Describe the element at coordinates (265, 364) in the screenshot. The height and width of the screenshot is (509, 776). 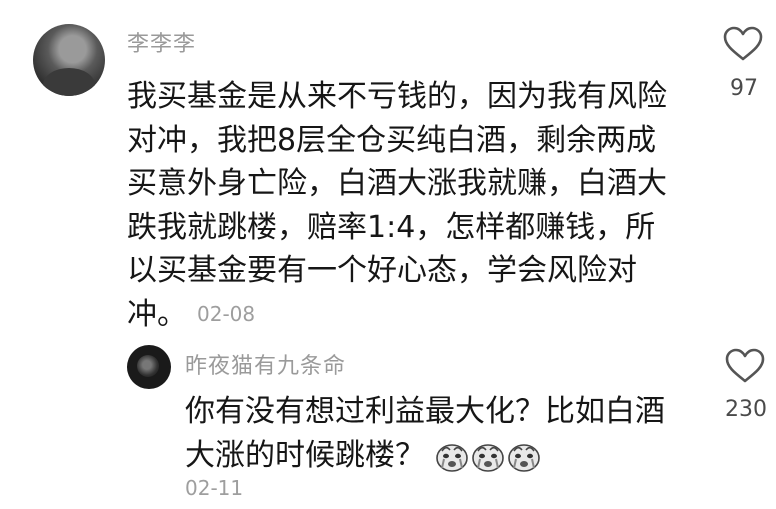
I see `reply-username: 昨夜猫有九条命` at that location.